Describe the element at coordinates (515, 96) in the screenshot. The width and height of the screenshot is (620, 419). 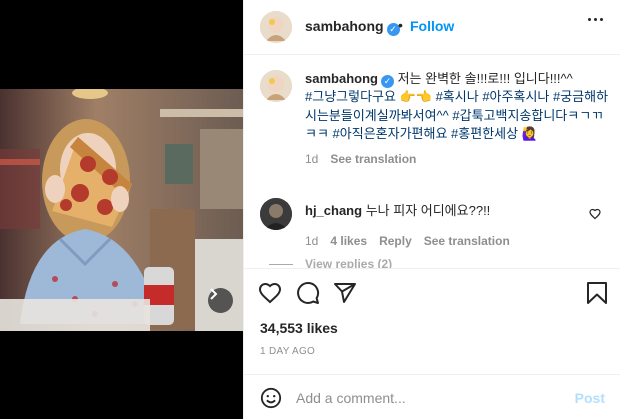
I see `hashtag: #아주혹시나` at that location.